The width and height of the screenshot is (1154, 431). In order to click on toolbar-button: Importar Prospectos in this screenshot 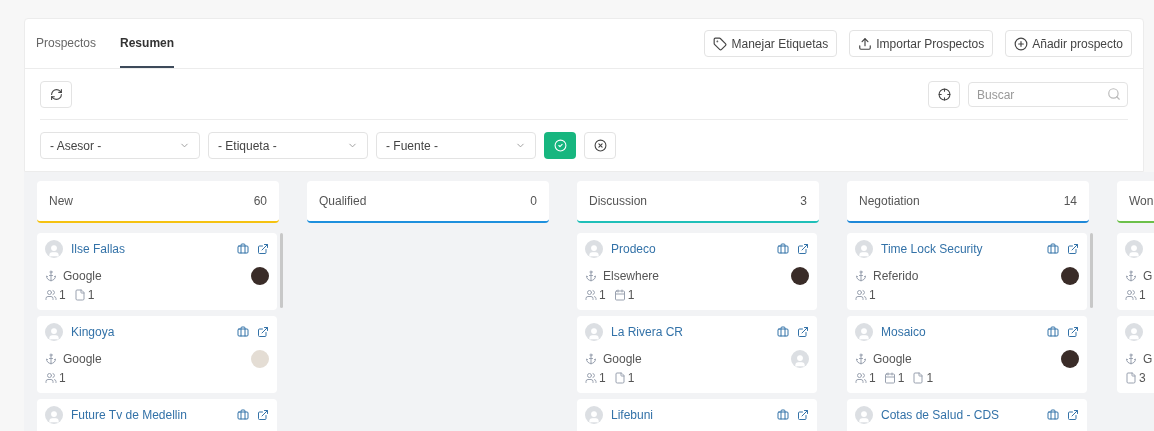, I will do `click(921, 43)`.